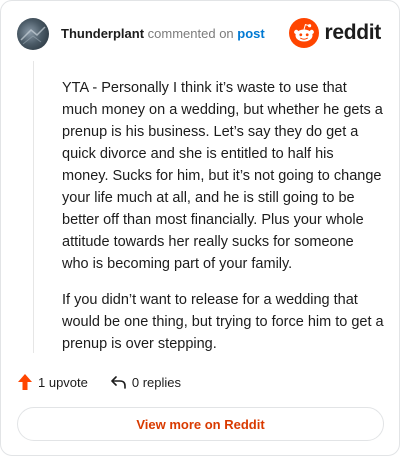  What do you see at coordinates (33, 207) in the screenshot?
I see `thread-line` at bounding box center [33, 207].